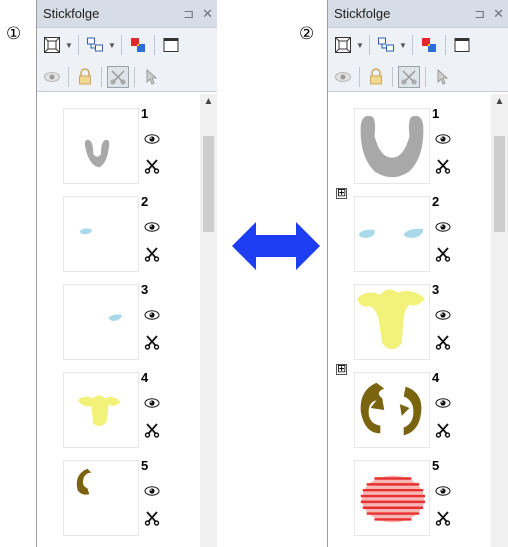 The image size is (508, 547). Describe the element at coordinates (307, 33) in the screenshot. I see `marker-2: ②` at that location.